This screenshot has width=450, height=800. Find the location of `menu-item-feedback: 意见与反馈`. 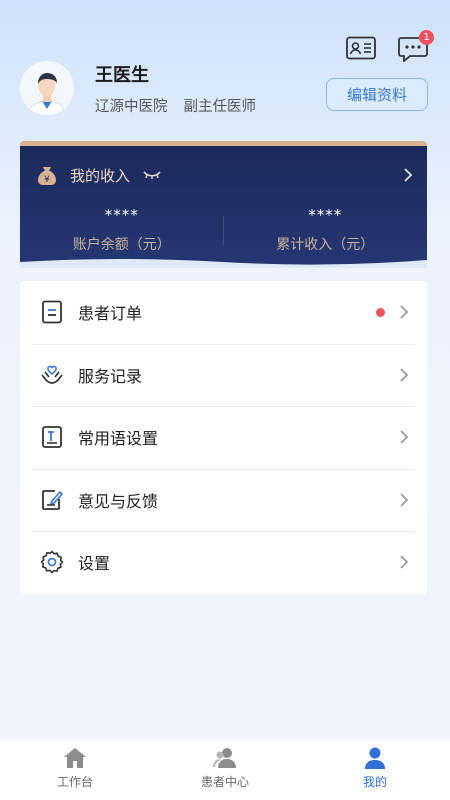

menu-item-feedback: 意见与反馈 is located at coordinates (223, 500).